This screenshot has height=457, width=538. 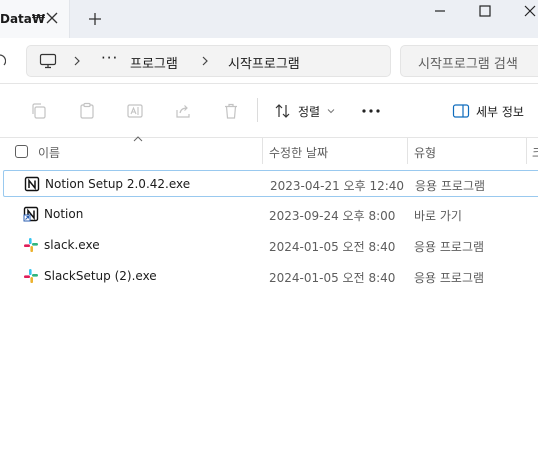 I want to click on share-icon, so click(x=183, y=111).